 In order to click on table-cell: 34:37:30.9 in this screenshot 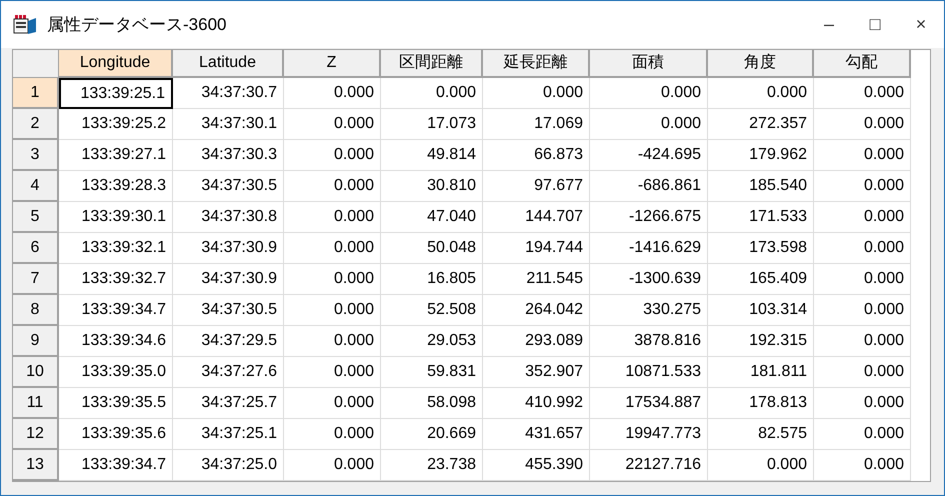, I will do `click(228, 279)`.